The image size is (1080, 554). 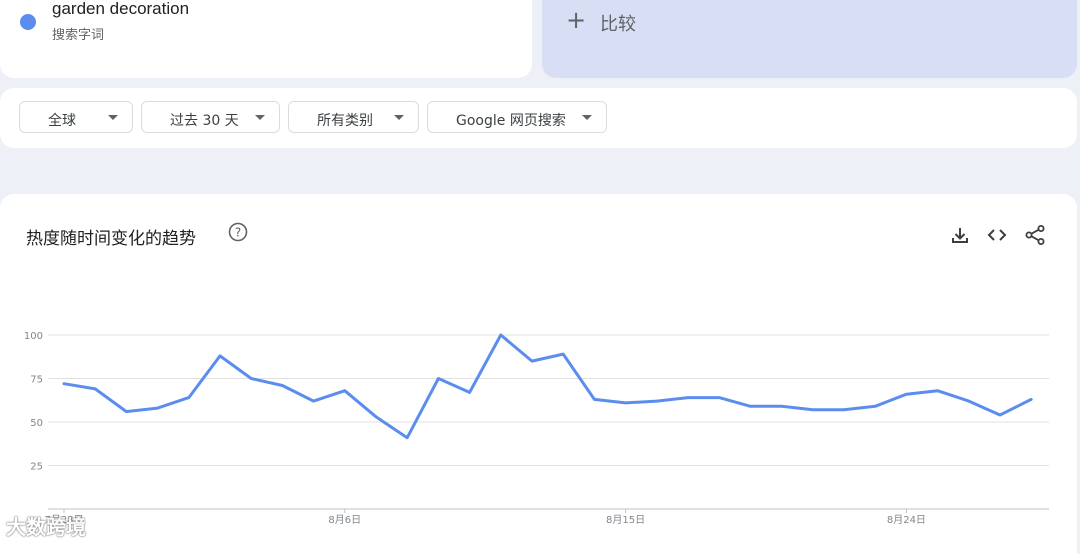 I want to click on download-icon, so click(x=960, y=235).